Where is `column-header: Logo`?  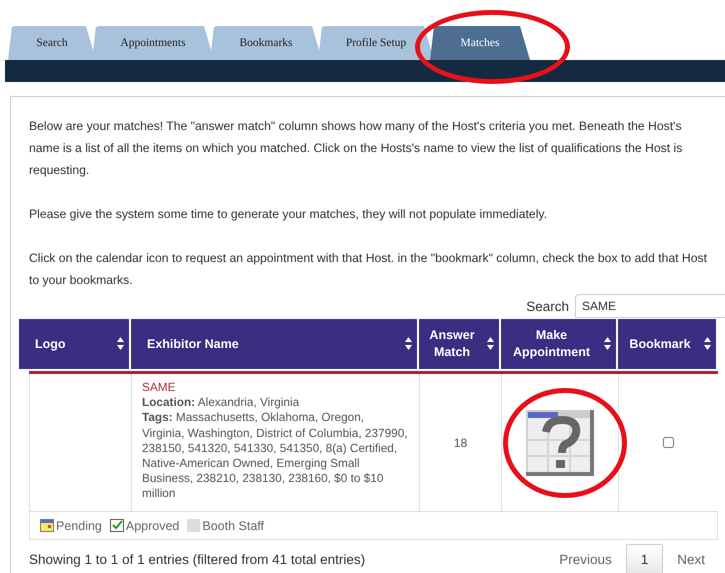
column-header: Logo is located at coordinates (75, 344).